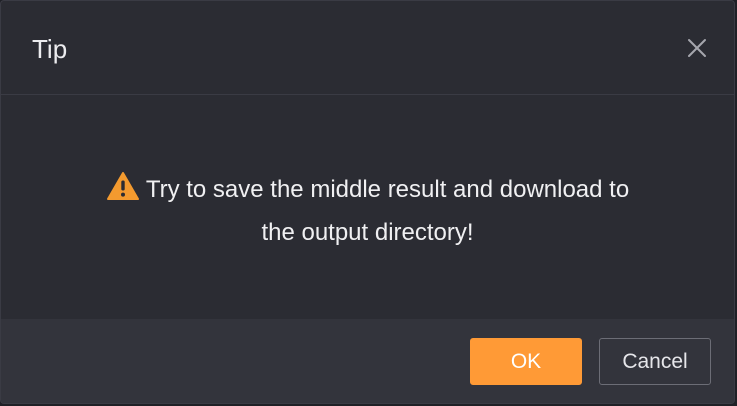  What do you see at coordinates (123, 186) in the screenshot?
I see `warning-icon` at bounding box center [123, 186].